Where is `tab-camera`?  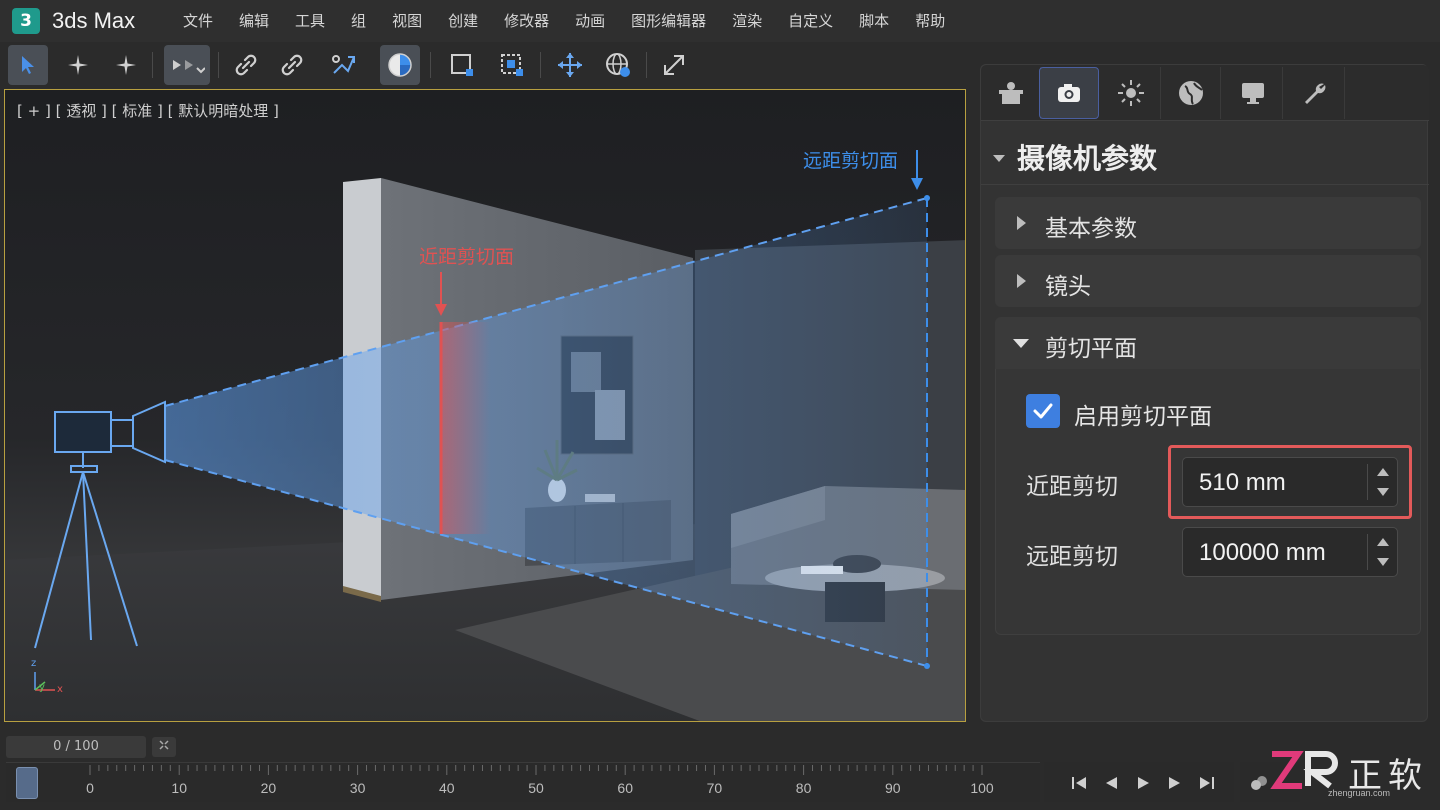 tab-camera is located at coordinates (1069, 93).